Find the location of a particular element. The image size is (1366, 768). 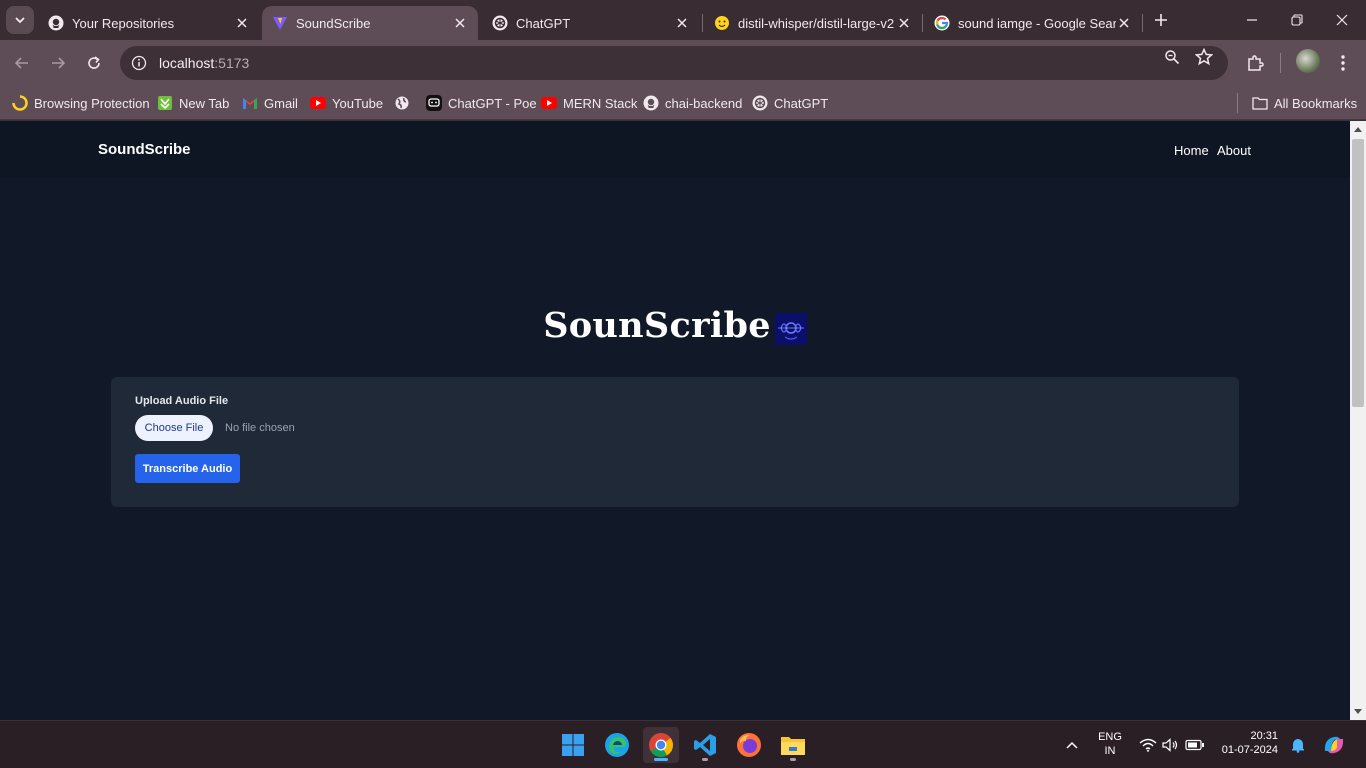

copilot-icon is located at coordinates (1334, 745).